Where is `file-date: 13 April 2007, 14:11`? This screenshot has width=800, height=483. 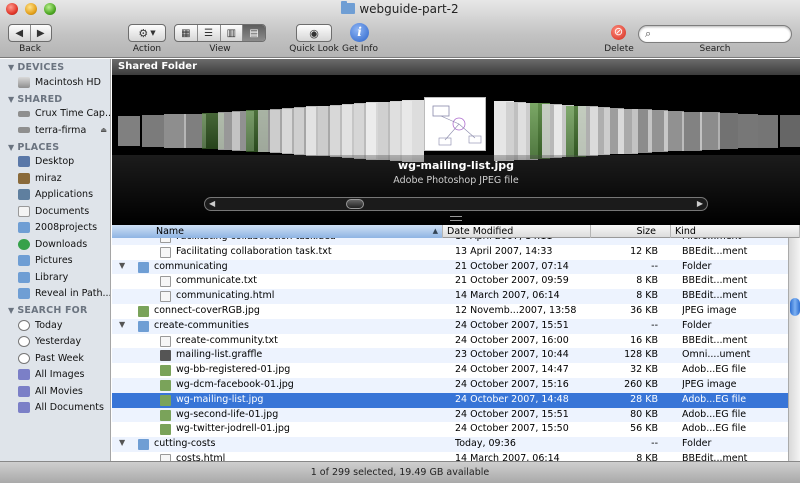
file-date: 13 April 2007, 14:11 is located at coordinates (525, 240).